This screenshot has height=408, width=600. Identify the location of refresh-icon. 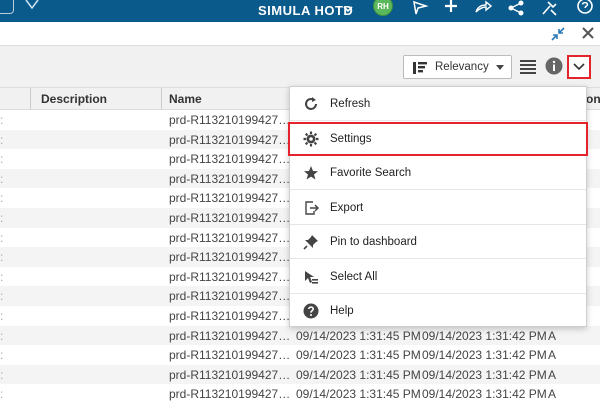
(311, 104).